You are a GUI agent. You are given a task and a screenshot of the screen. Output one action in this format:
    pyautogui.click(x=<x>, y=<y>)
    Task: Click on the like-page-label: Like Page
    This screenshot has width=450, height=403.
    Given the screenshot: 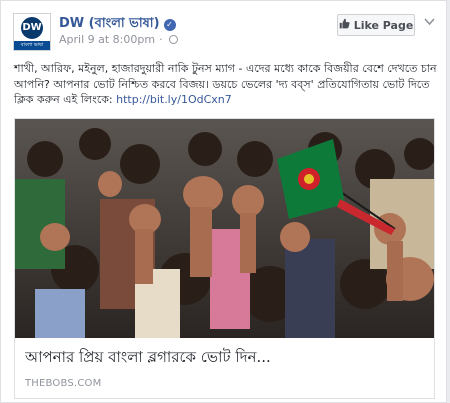 What is the action you would take?
    pyautogui.click(x=383, y=25)
    